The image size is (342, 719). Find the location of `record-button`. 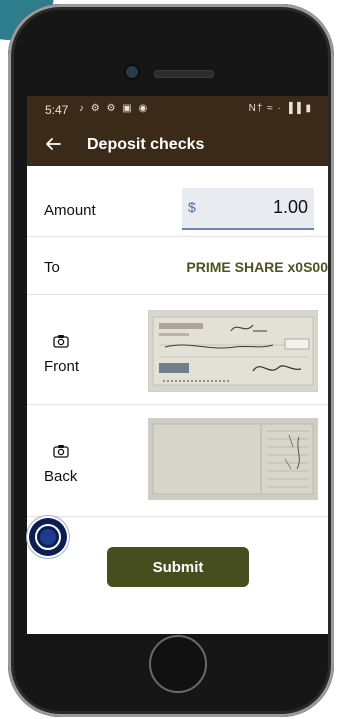

record-button is located at coordinates (48, 537).